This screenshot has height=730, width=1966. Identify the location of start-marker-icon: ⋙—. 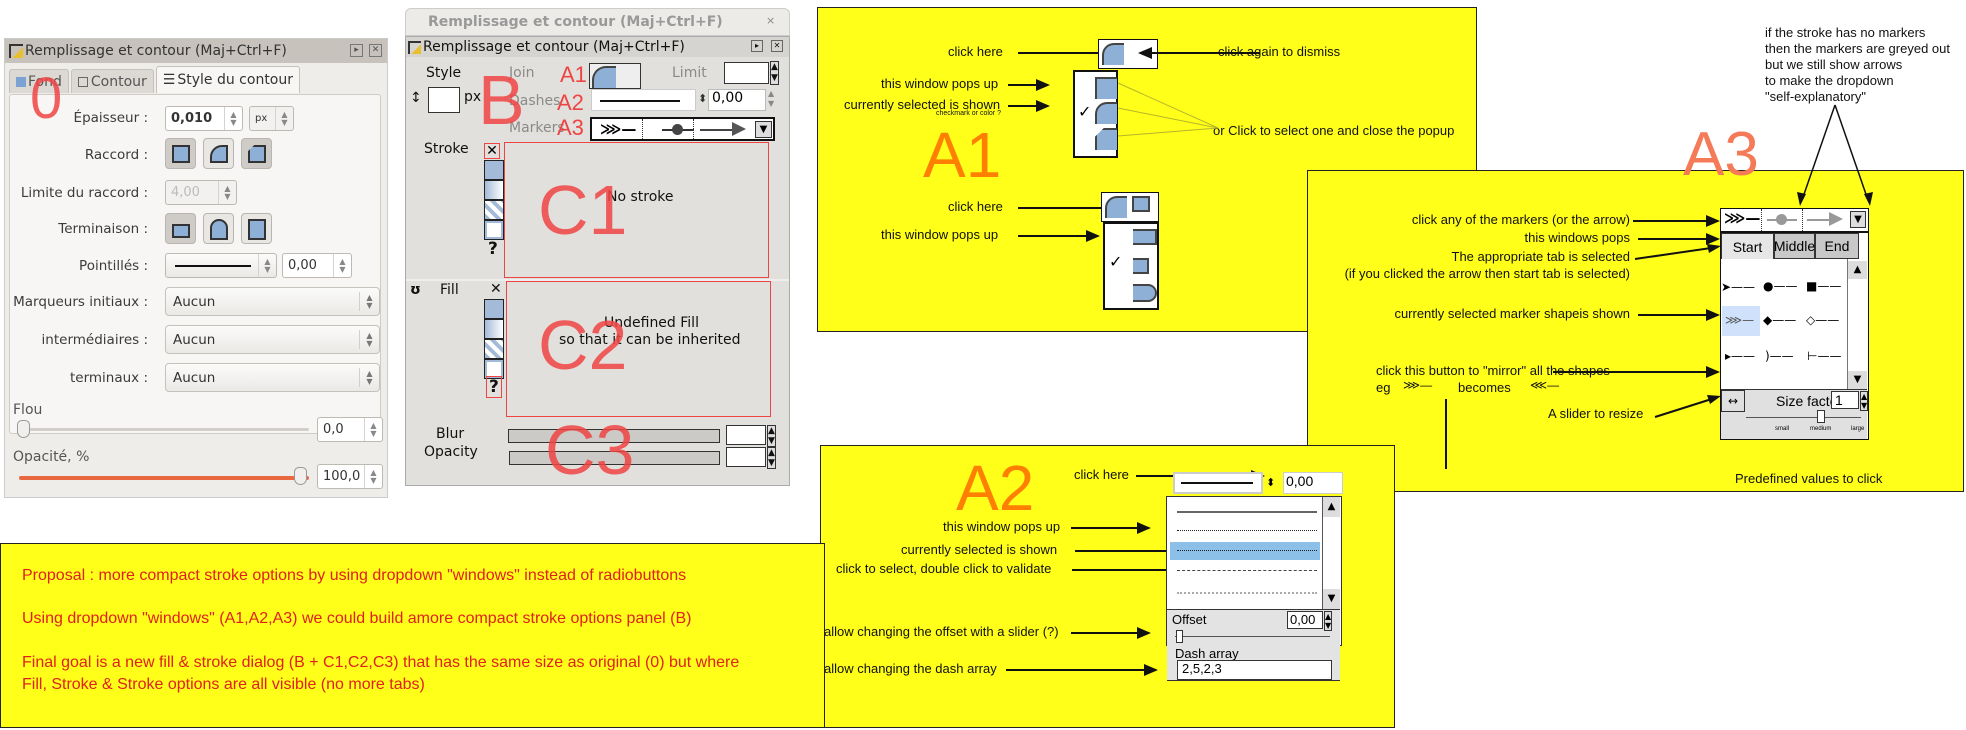
(1742, 218).